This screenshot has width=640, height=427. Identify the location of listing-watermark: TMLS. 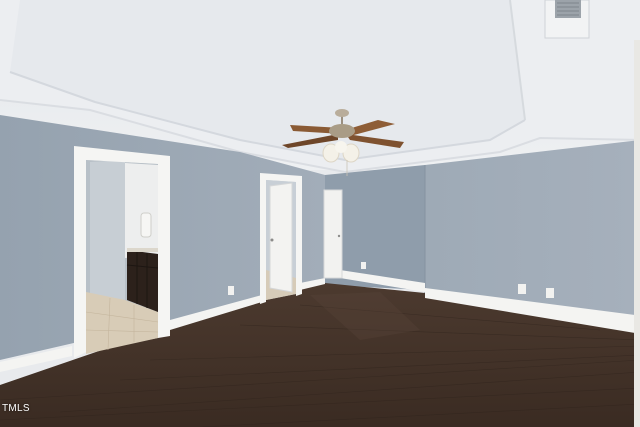
(16, 408).